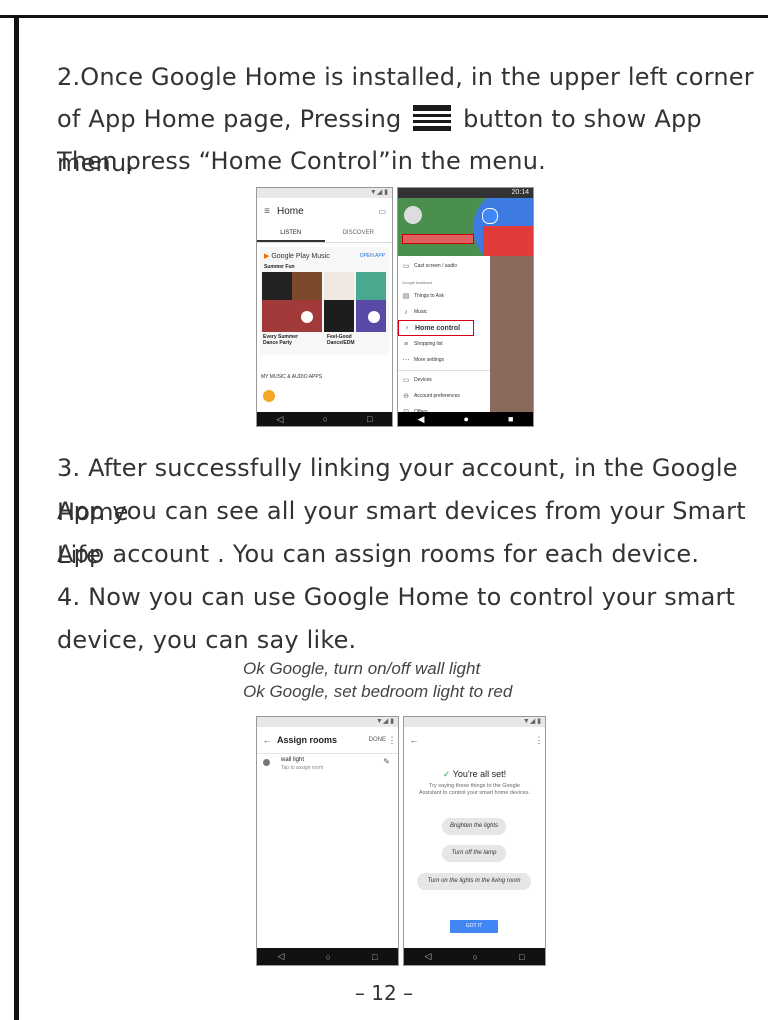 This screenshot has width=768, height=1020. What do you see at coordinates (290, 211) in the screenshot?
I see `app-title: Home` at bounding box center [290, 211].